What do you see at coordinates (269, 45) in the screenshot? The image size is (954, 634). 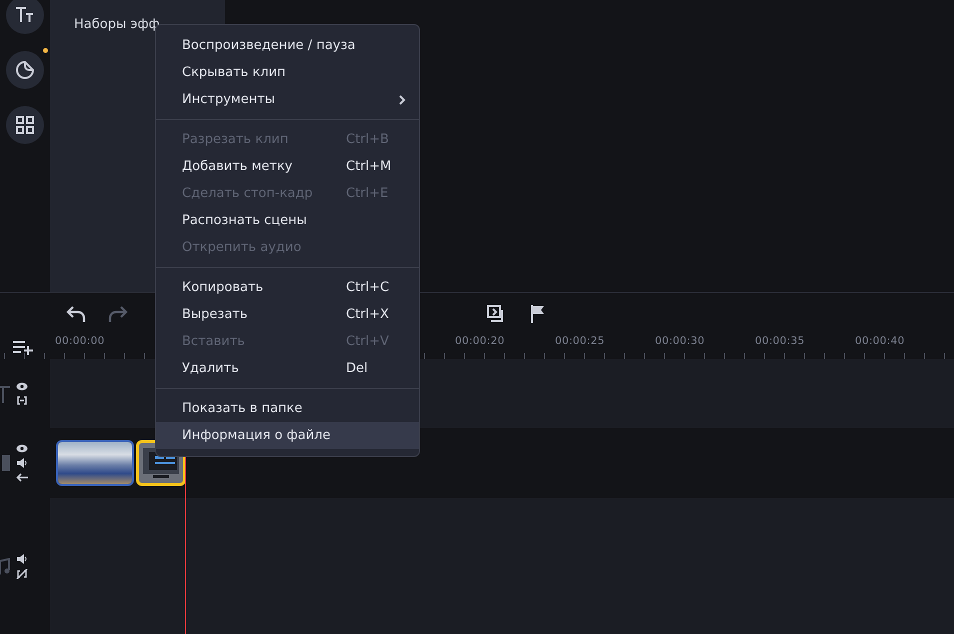 I see `menu-item-label: Воспроизведение / пауза` at bounding box center [269, 45].